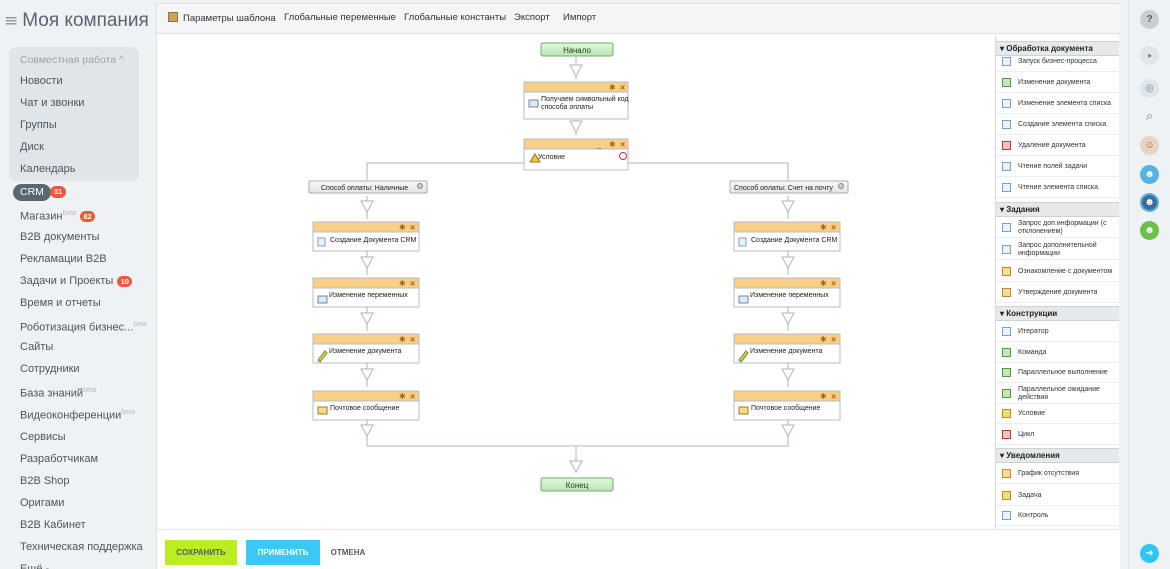 This screenshot has height=569, width=1170. Describe the element at coordinates (11, 21) in the screenshot. I see `menu-icon: ≡` at that location.